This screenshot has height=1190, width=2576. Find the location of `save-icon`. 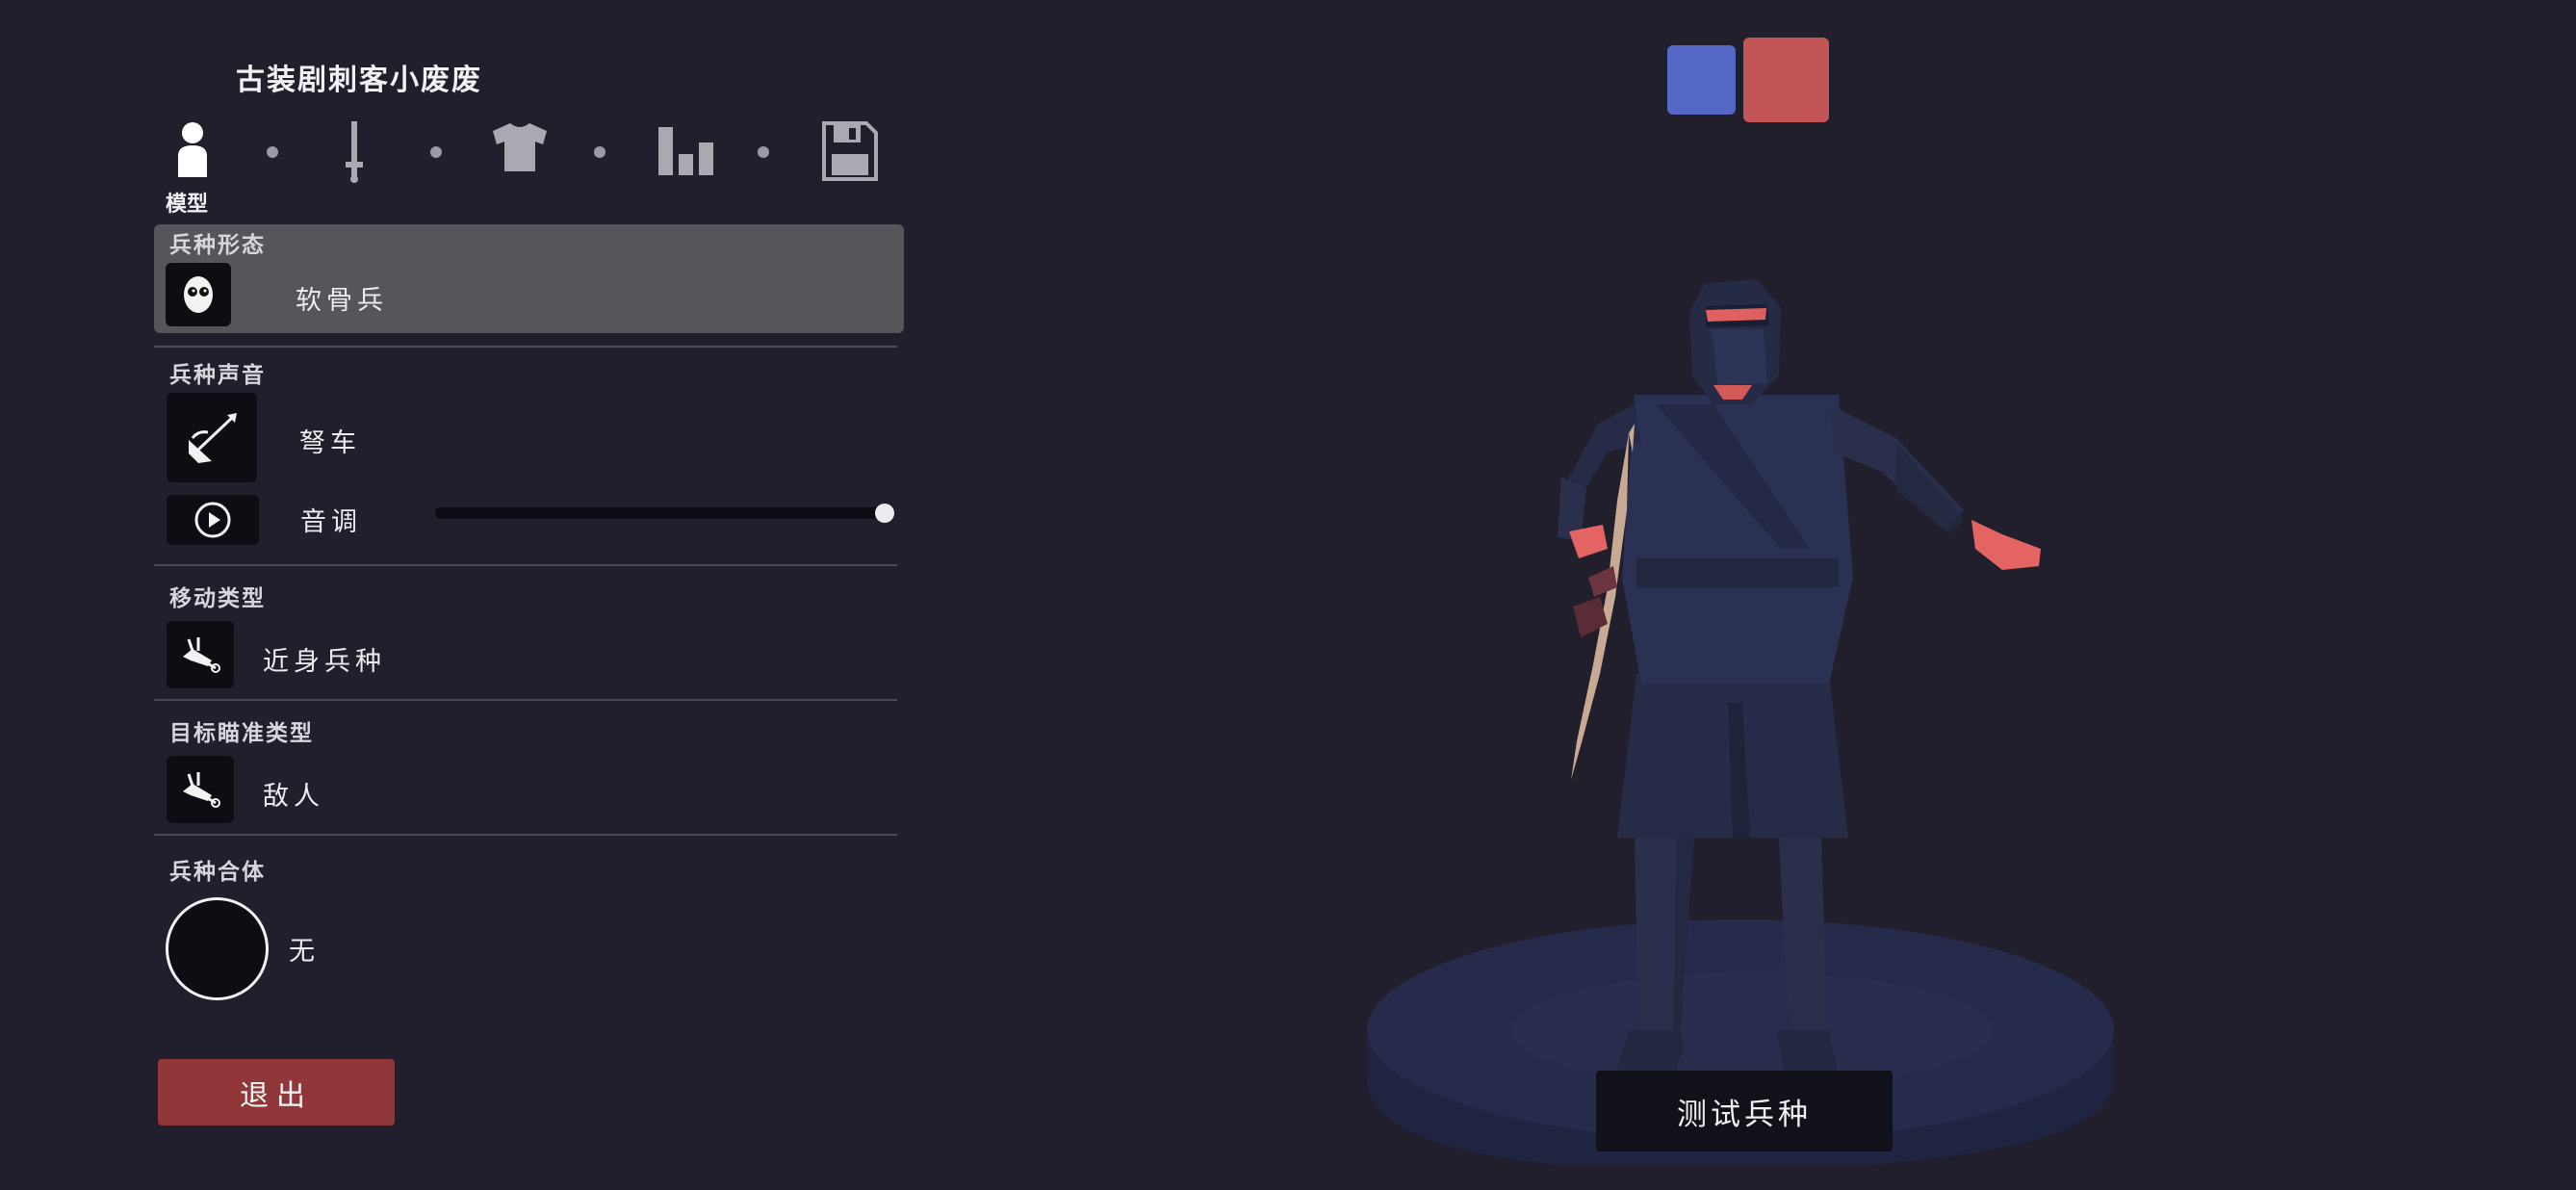

save-icon is located at coordinates (850, 151).